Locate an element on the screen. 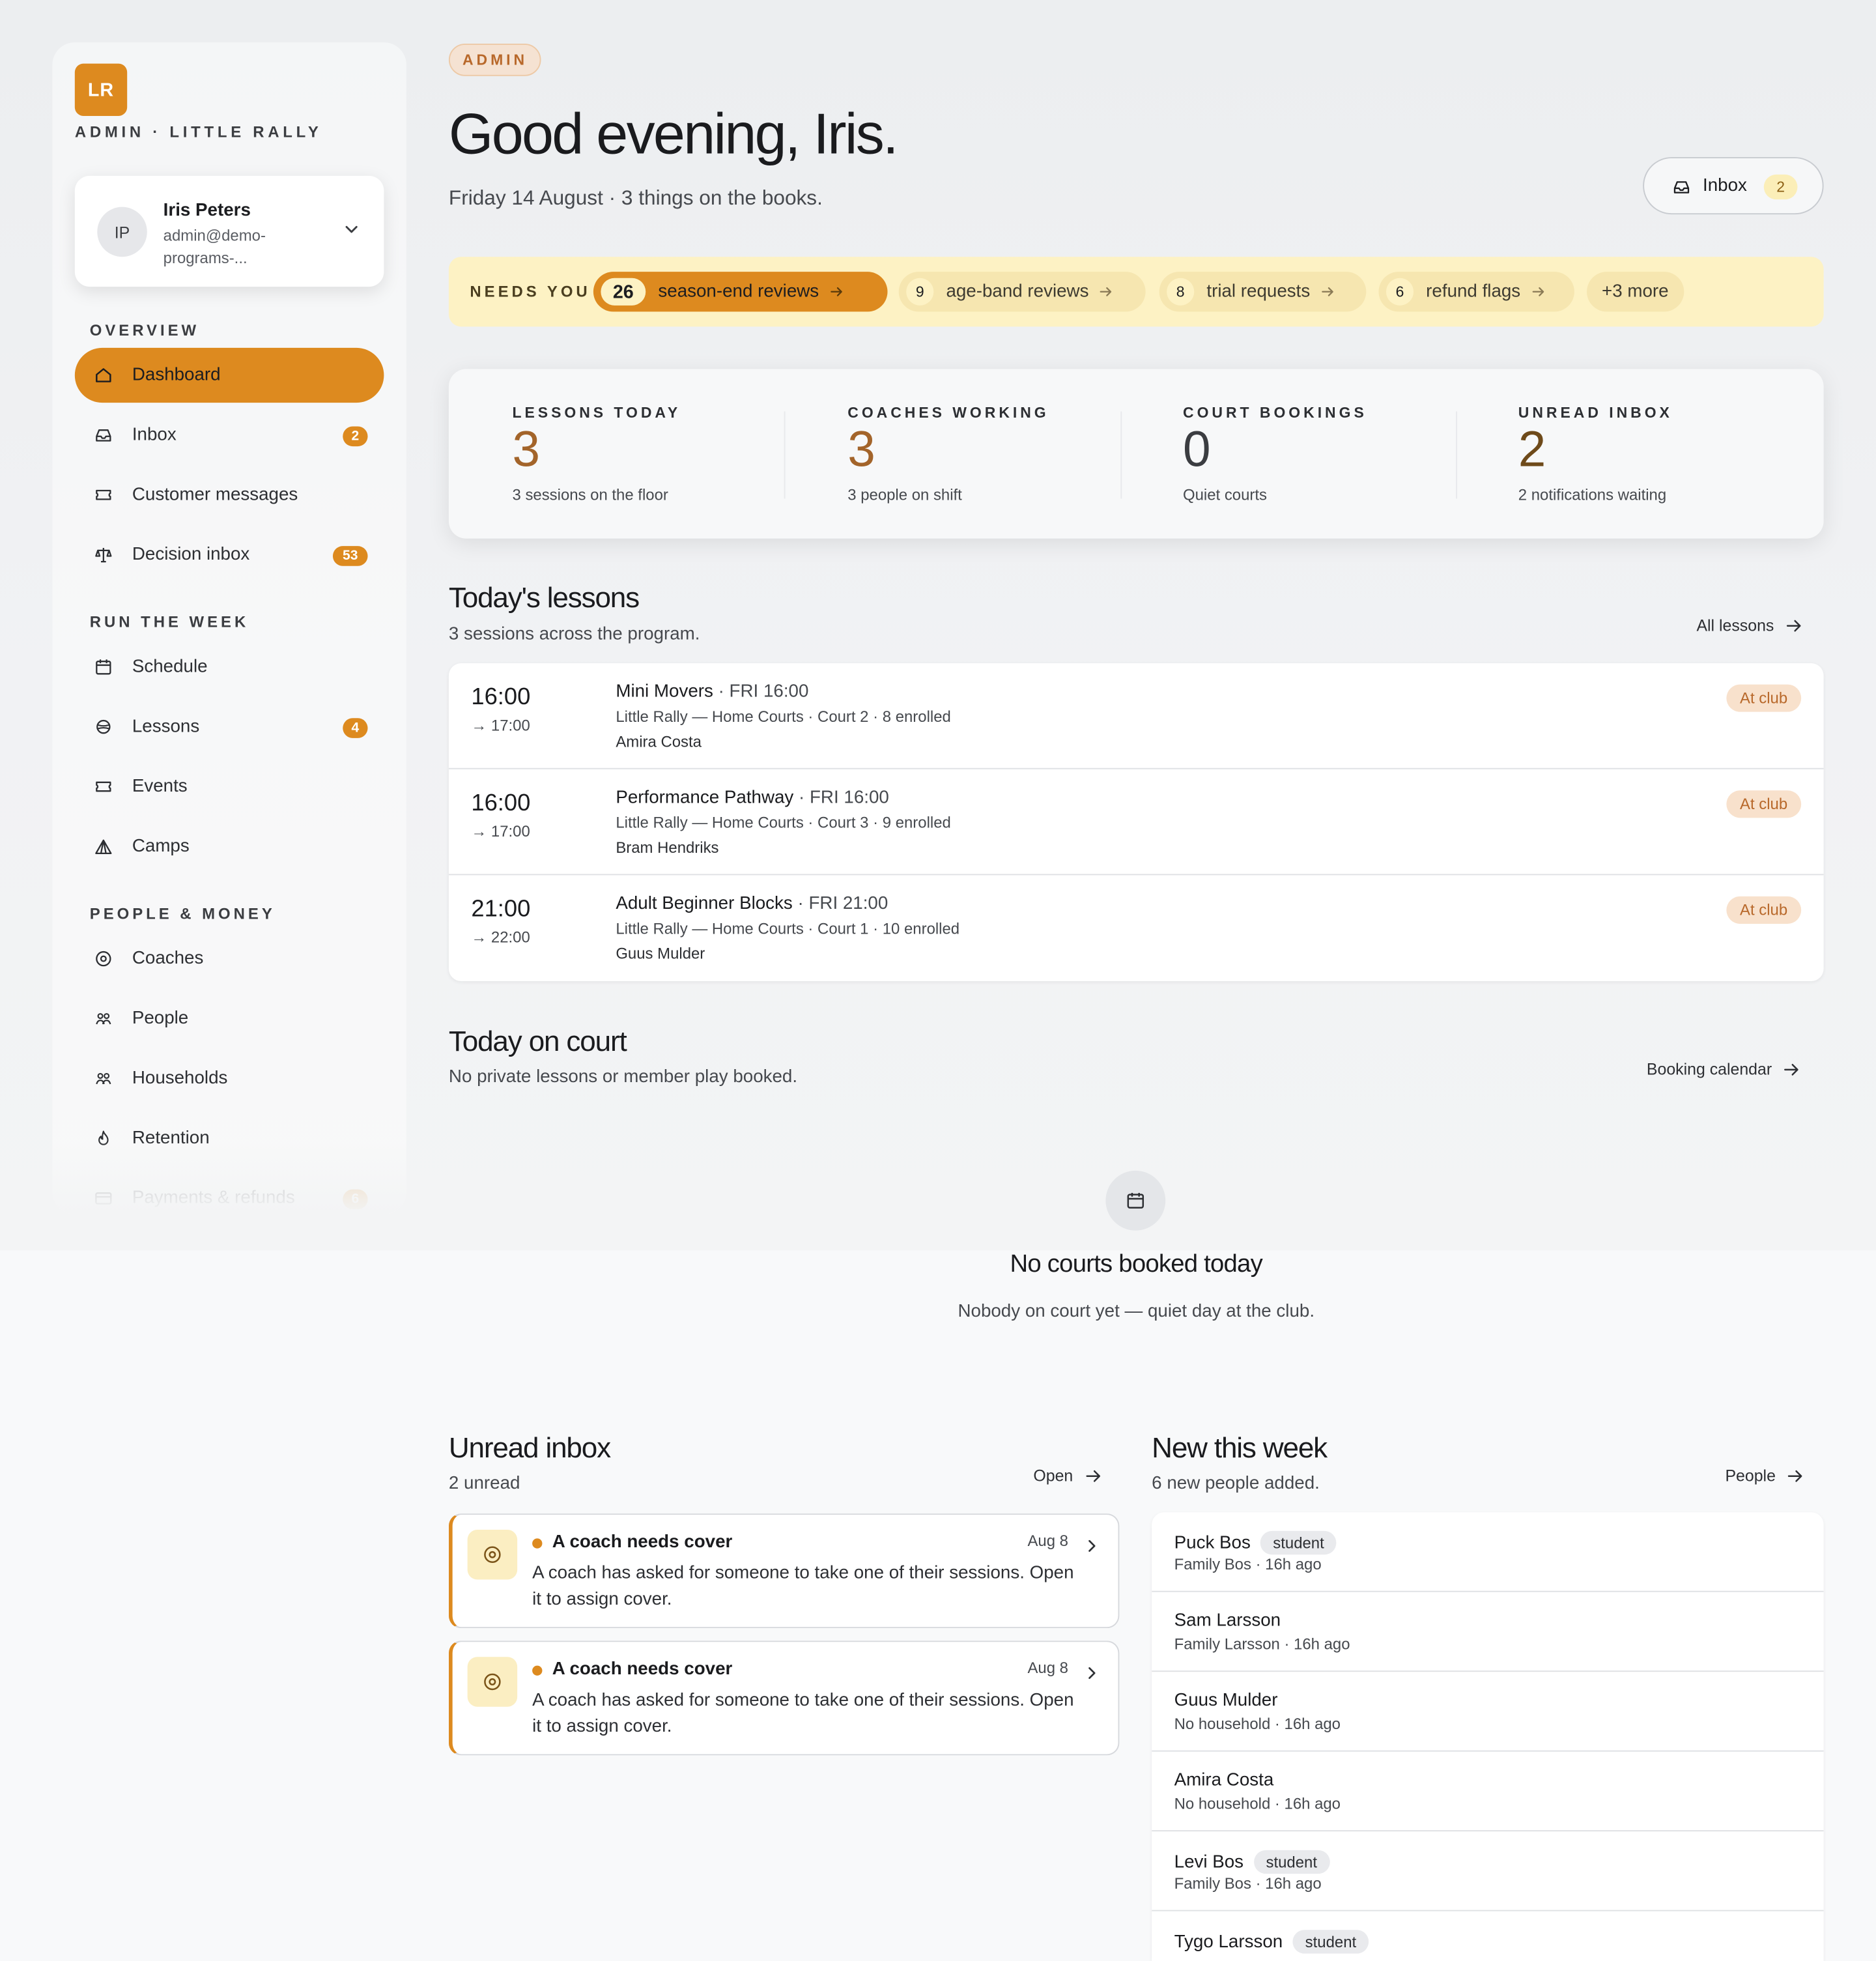 This screenshot has height=1961, width=1876. sidebar-item-label: Households is located at coordinates (180, 1078).